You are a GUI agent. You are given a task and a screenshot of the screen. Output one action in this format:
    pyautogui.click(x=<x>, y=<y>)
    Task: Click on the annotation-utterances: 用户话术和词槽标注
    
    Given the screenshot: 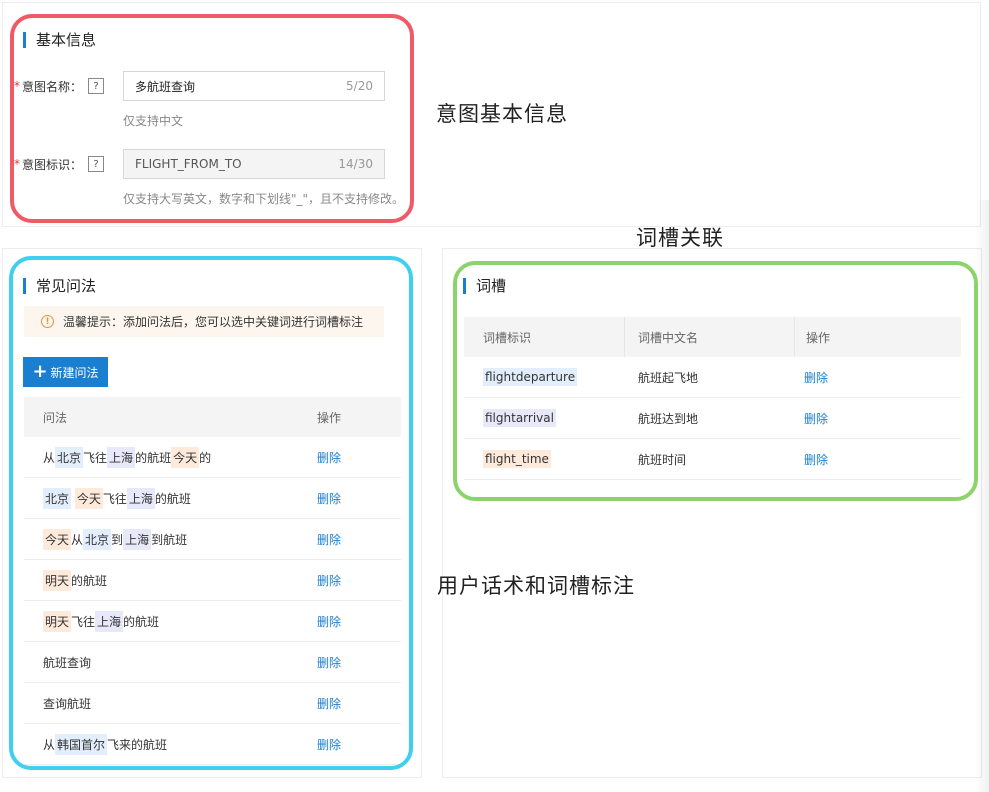 What is the action you would take?
    pyautogui.click(x=536, y=586)
    